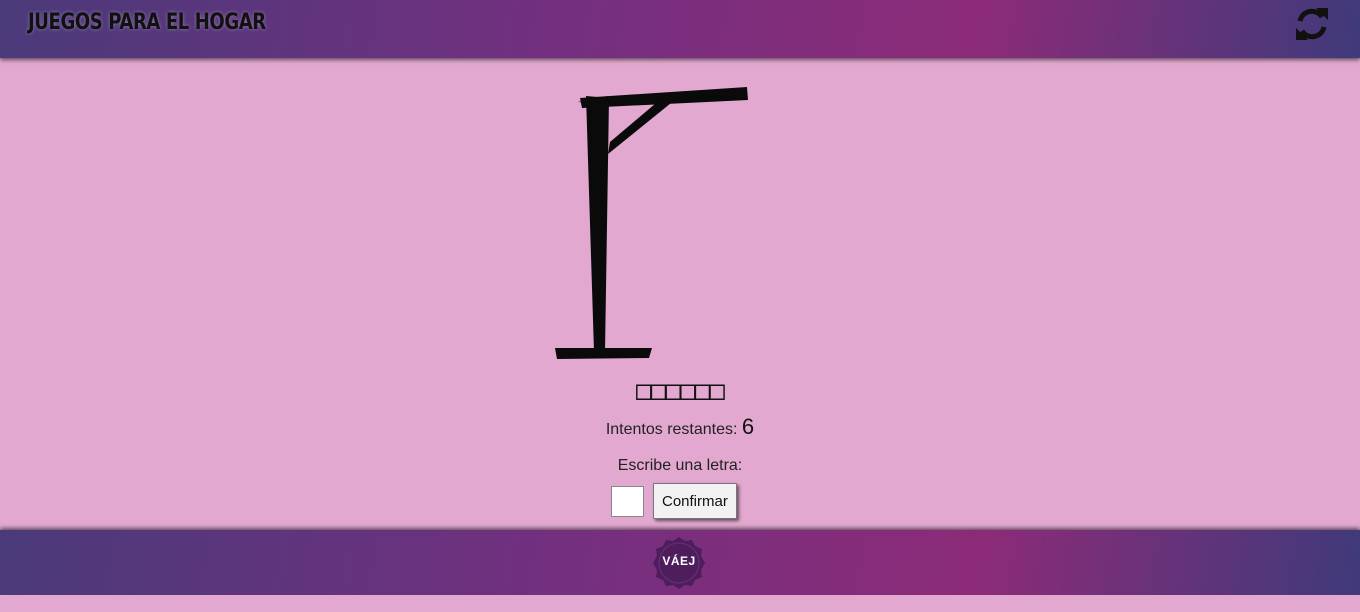 Image resolution: width=1360 pixels, height=612 pixels. I want to click on guess-form: Confirmar, so click(674, 501).